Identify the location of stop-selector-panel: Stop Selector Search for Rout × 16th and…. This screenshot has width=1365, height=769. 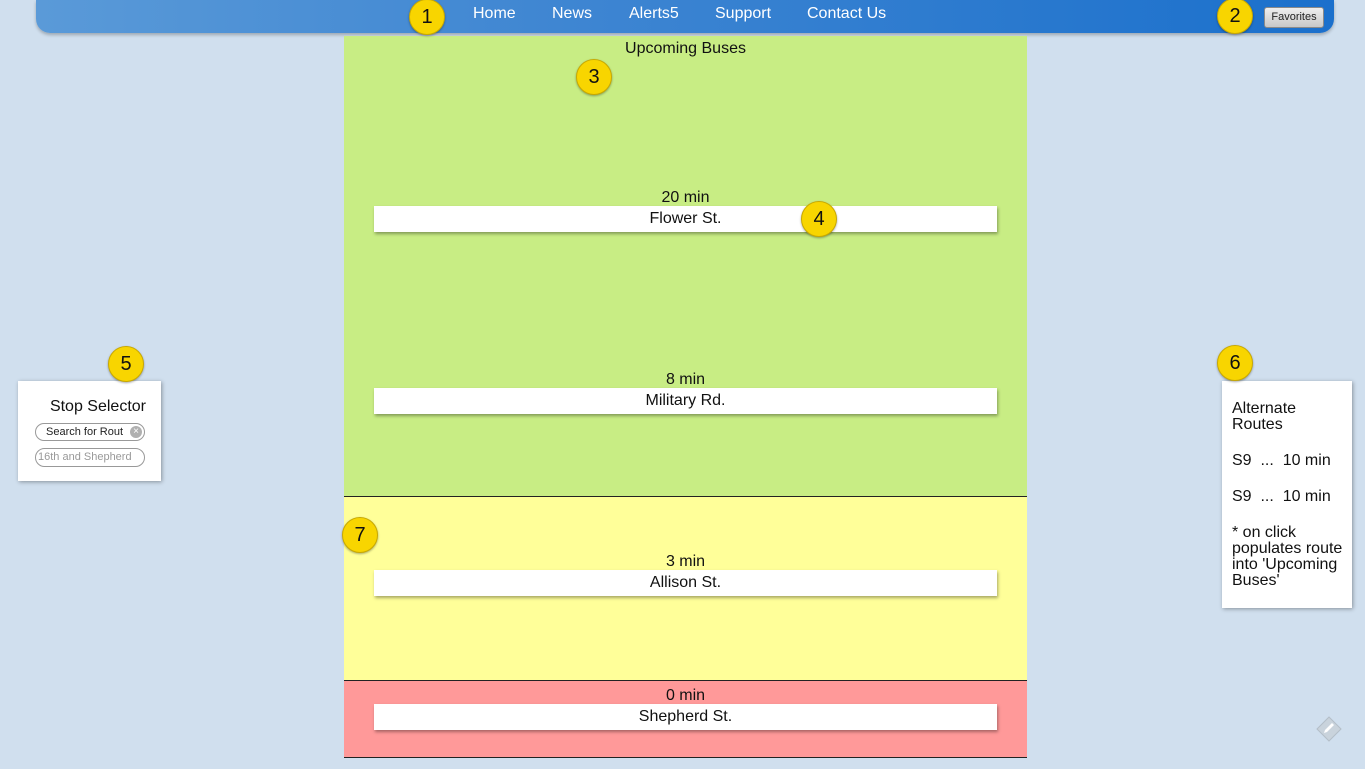
(89, 431).